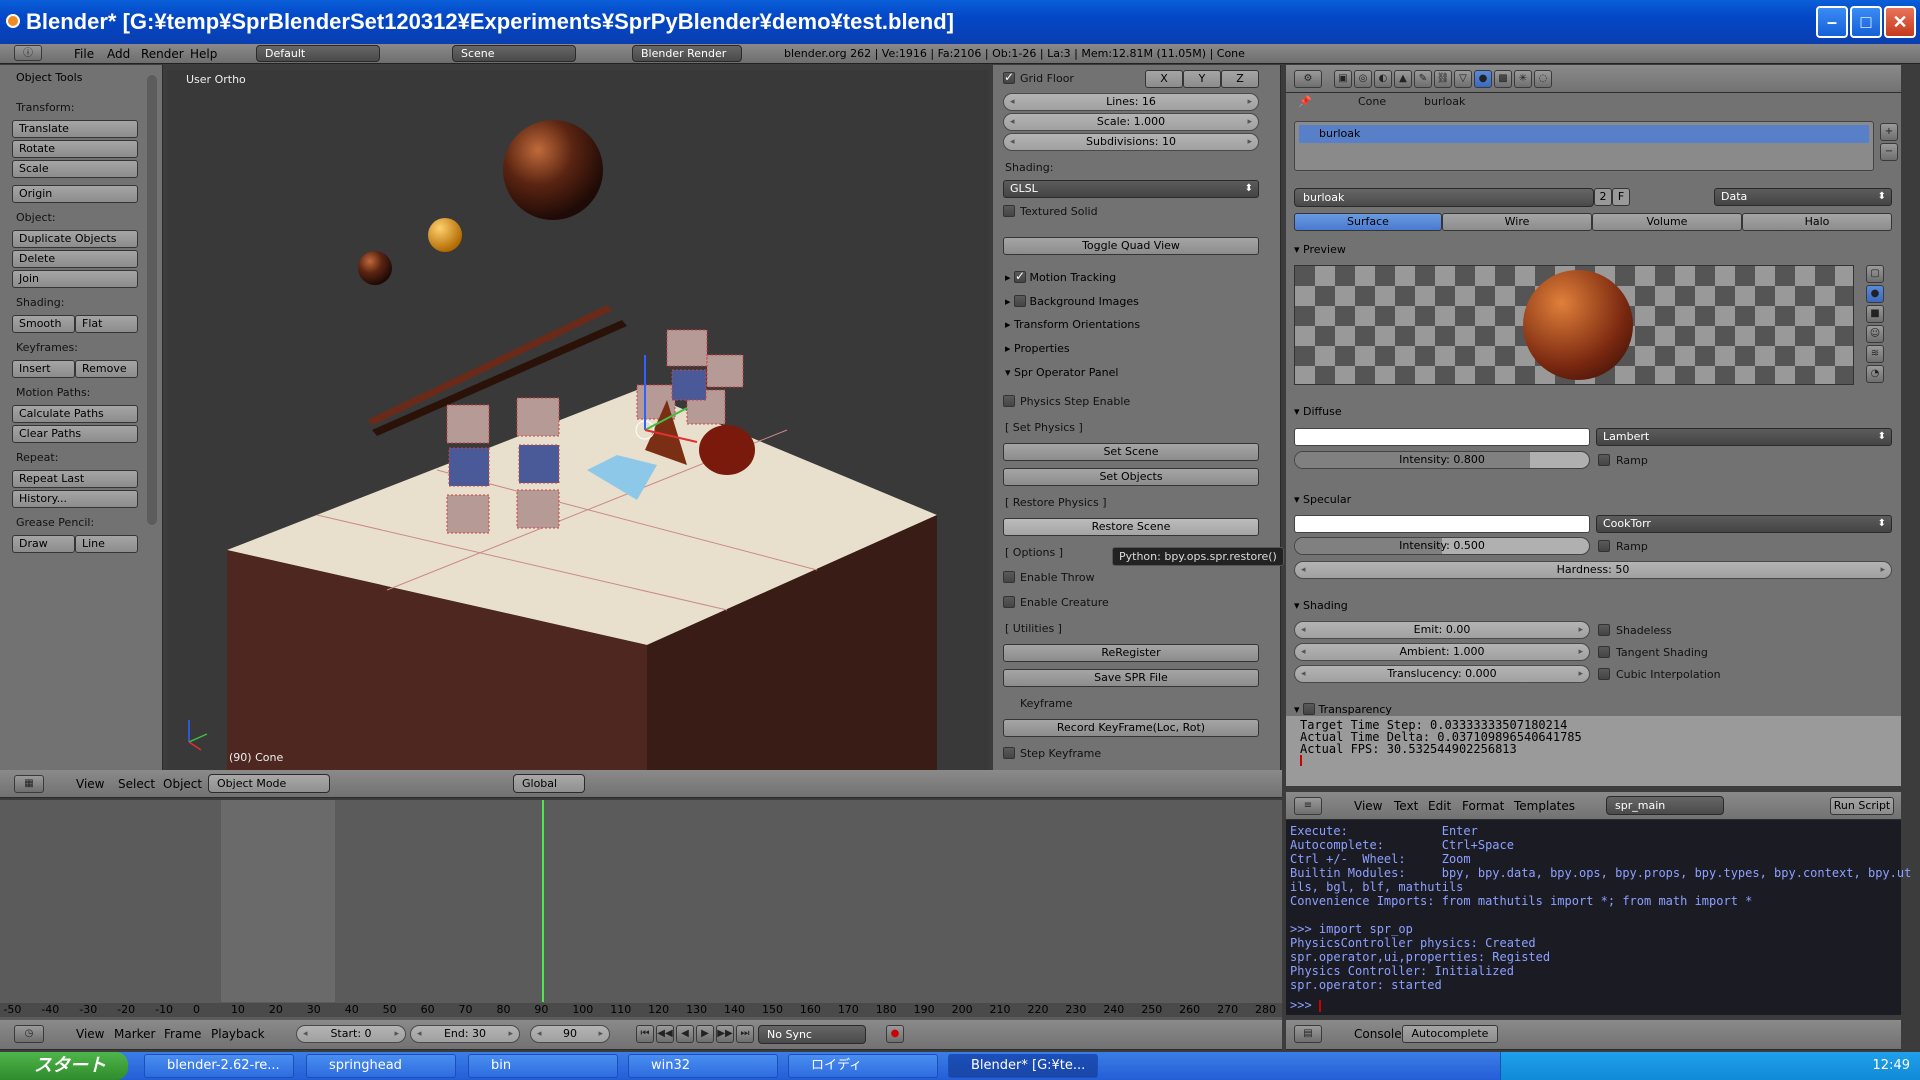  What do you see at coordinates (705, 1034) in the screenshot?
I see `play-icon: ▶` at bounding box center [705, 1034].